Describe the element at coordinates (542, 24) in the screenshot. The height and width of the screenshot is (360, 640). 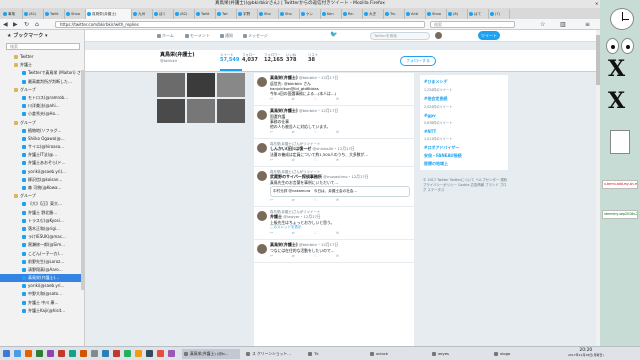
I see `bookmark-star-icon: ☆` at that location.